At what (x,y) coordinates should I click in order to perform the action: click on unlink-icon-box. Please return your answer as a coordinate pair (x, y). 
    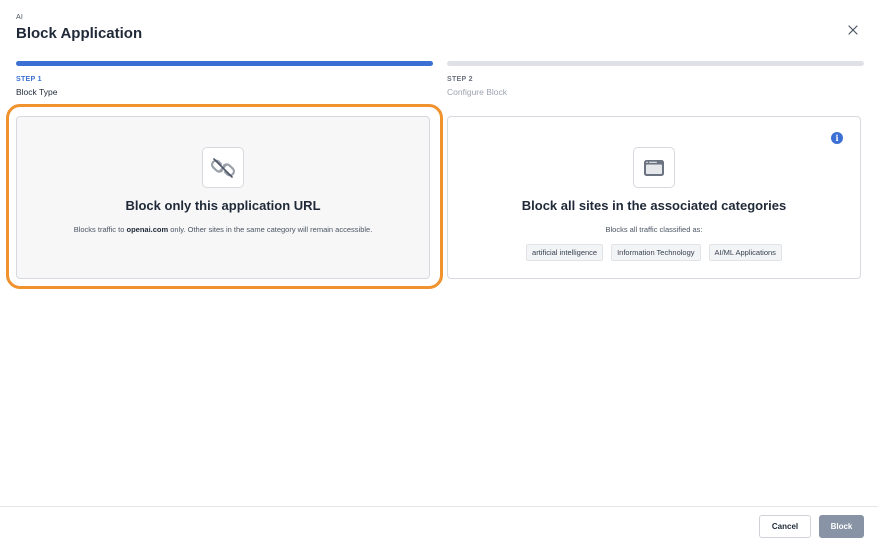
    Looking at the image, I should click on (223, 167).